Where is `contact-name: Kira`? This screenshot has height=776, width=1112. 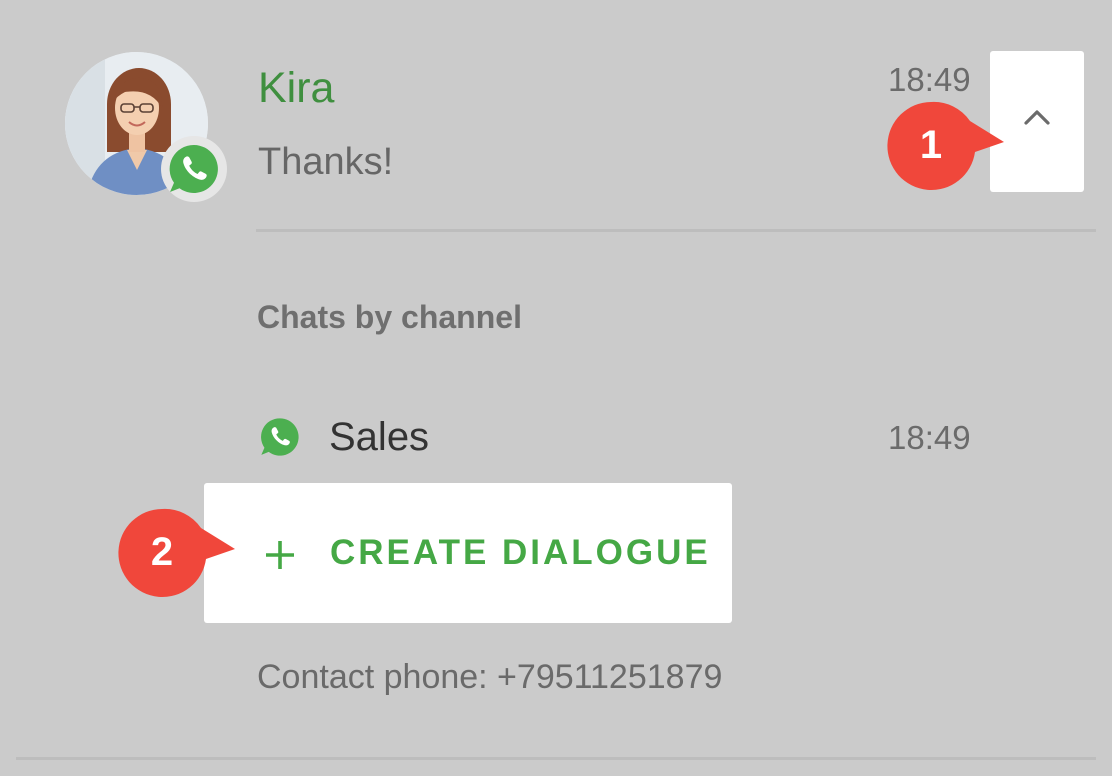
contact-name: Kira is located at coordinates (296, 88).